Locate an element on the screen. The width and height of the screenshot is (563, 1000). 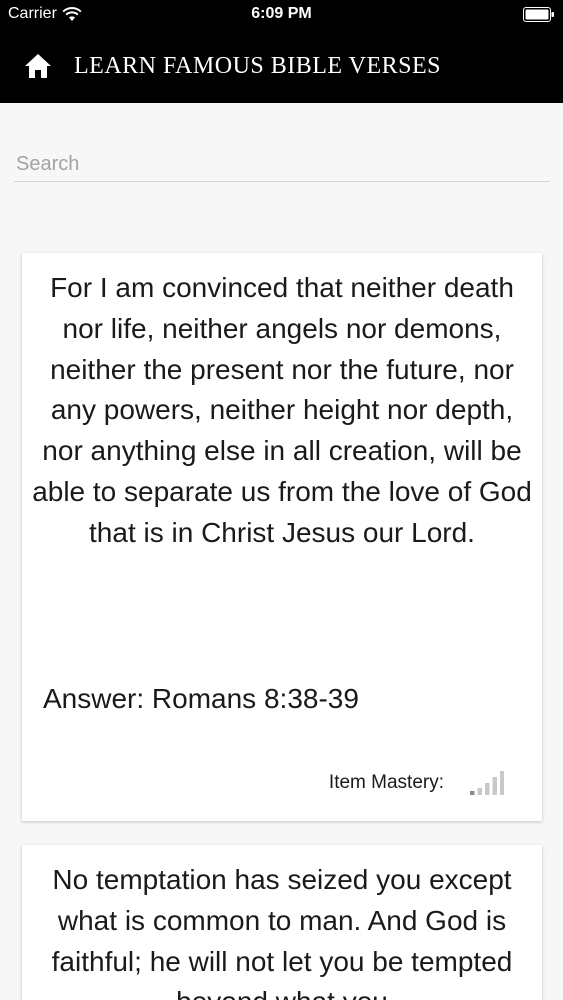
verse-answer: Answer: Romans 8:38-39 is located at coordinates (201, 698).